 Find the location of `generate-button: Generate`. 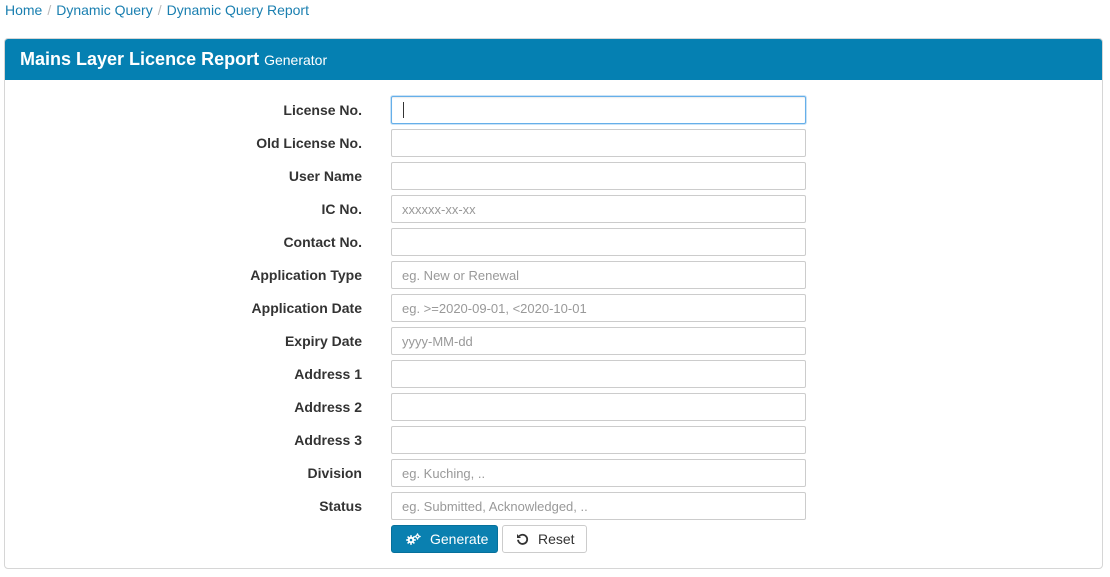

generate-button: Generate is located at coordinates (444, 539).